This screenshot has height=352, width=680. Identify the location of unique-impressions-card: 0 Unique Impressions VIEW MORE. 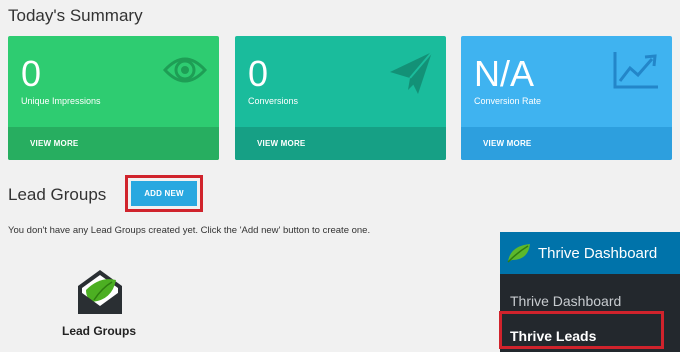
(113, 98).